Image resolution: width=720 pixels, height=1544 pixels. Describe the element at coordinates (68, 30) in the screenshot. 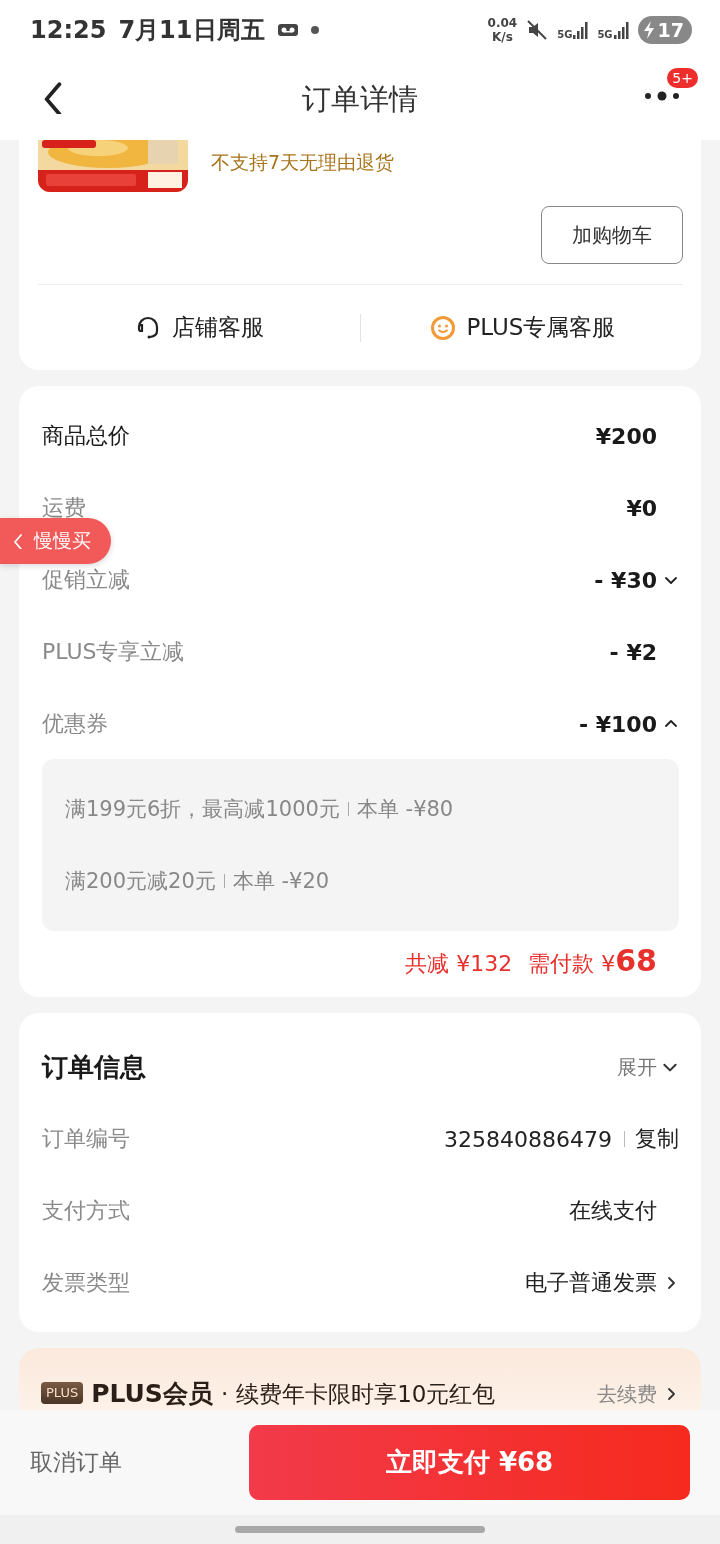

I see `clock: 12:25` at that location.